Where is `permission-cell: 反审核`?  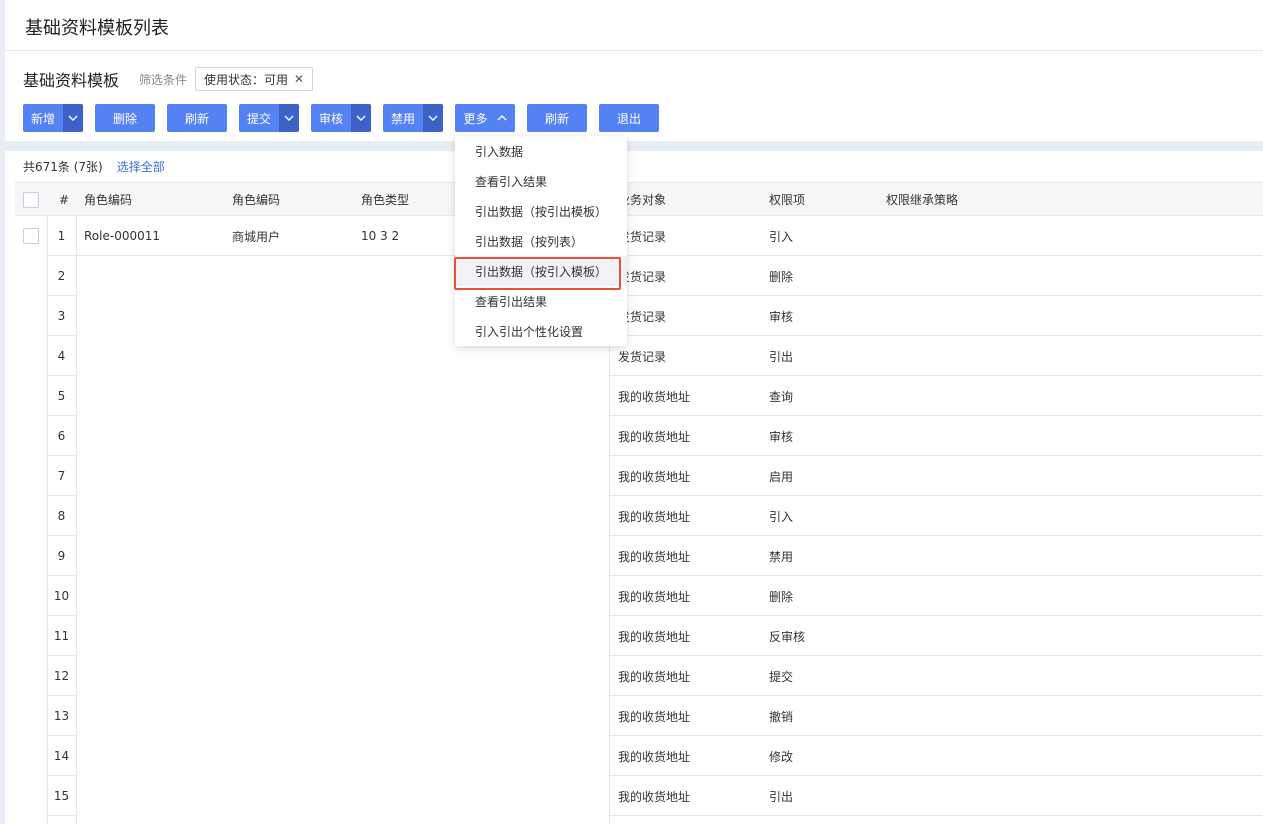 permission-cell: 反审核 is located at coordinates (787, 636).